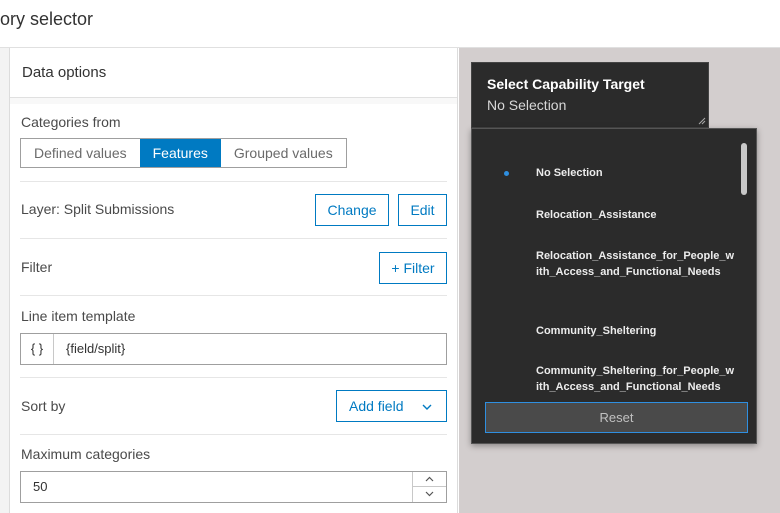 Image resolution: width=780 pixels, height=513 pixels. What do you see at coordinates (86, 454) in the screenshot?
I see `max-categories-label: Maximum categories` at bounding box center [86, 454].